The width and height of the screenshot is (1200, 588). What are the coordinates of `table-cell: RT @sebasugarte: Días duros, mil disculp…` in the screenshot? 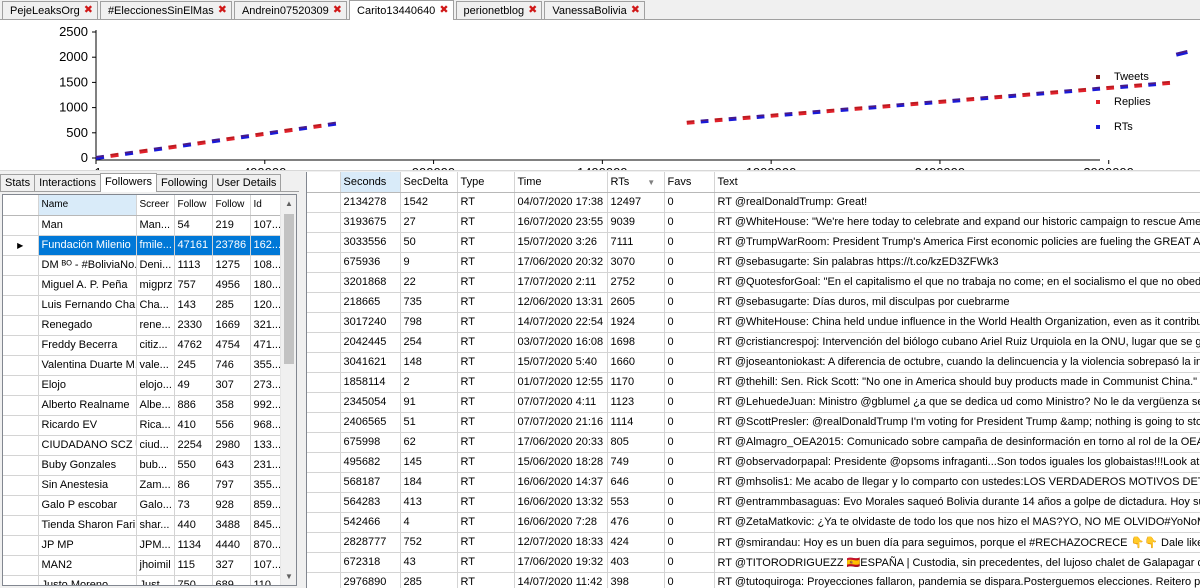 It's located at (957, 302).